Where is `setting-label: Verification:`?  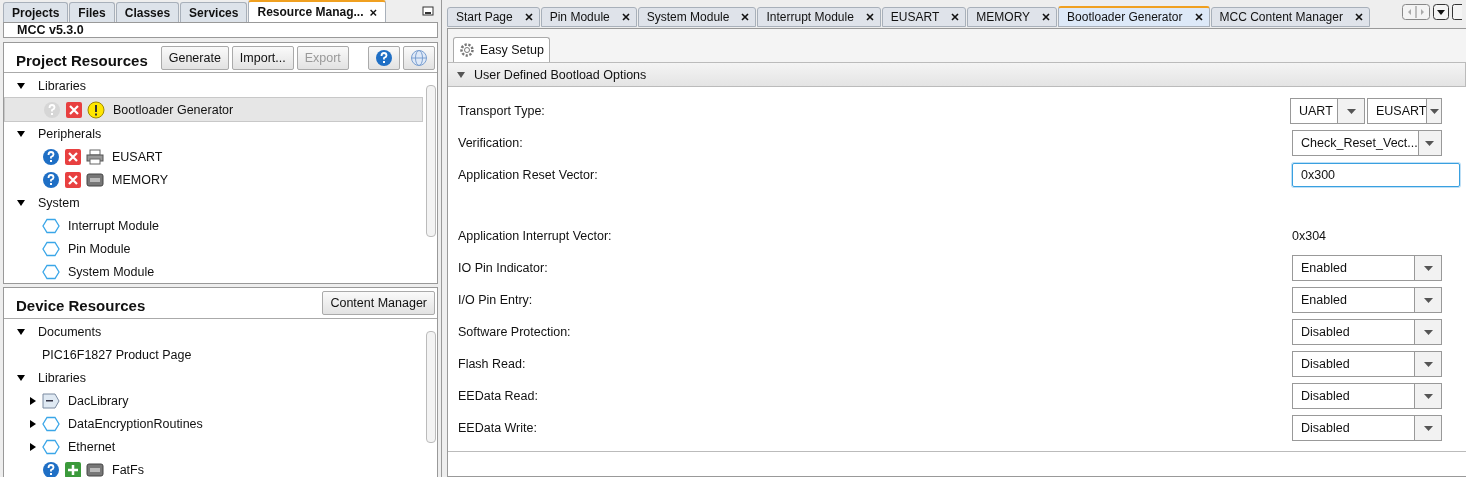
setting-label: Verification: is located at coordinates (491, 143).